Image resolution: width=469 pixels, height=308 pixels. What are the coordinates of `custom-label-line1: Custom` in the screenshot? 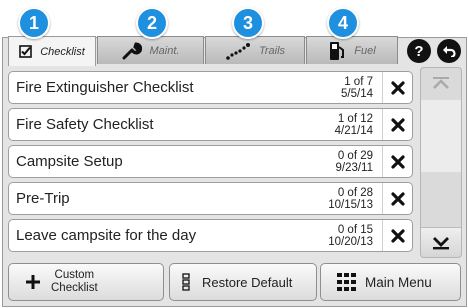 It's located at (74, 275).